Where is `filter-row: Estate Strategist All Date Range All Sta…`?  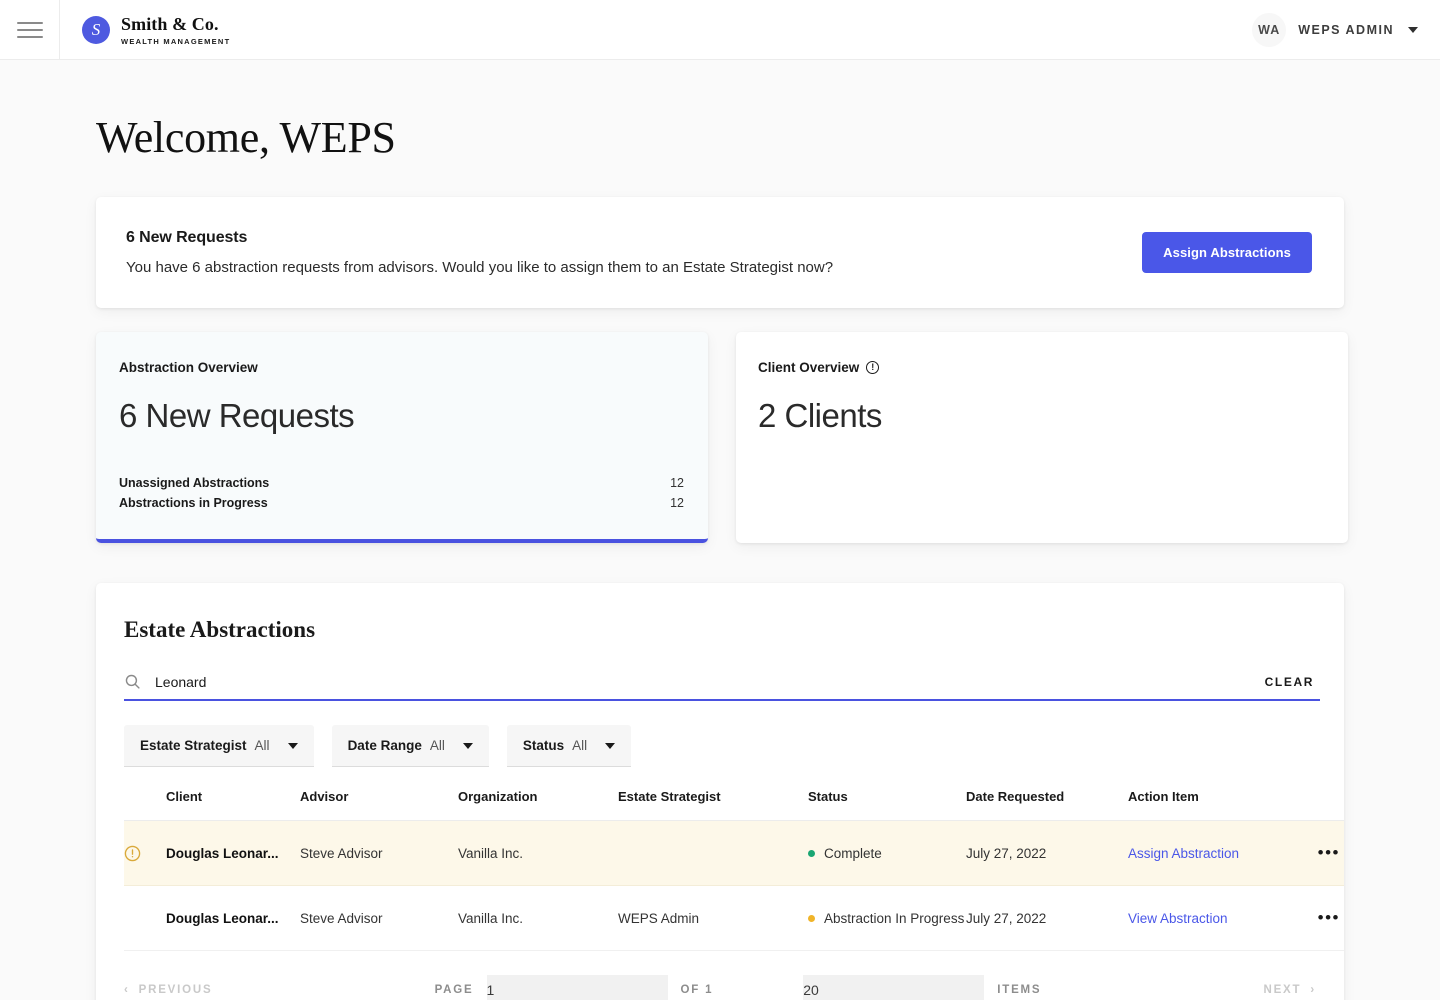 filter-row: Estate Strategist All Date Range All Sta… is located at coordinates (722, 746).